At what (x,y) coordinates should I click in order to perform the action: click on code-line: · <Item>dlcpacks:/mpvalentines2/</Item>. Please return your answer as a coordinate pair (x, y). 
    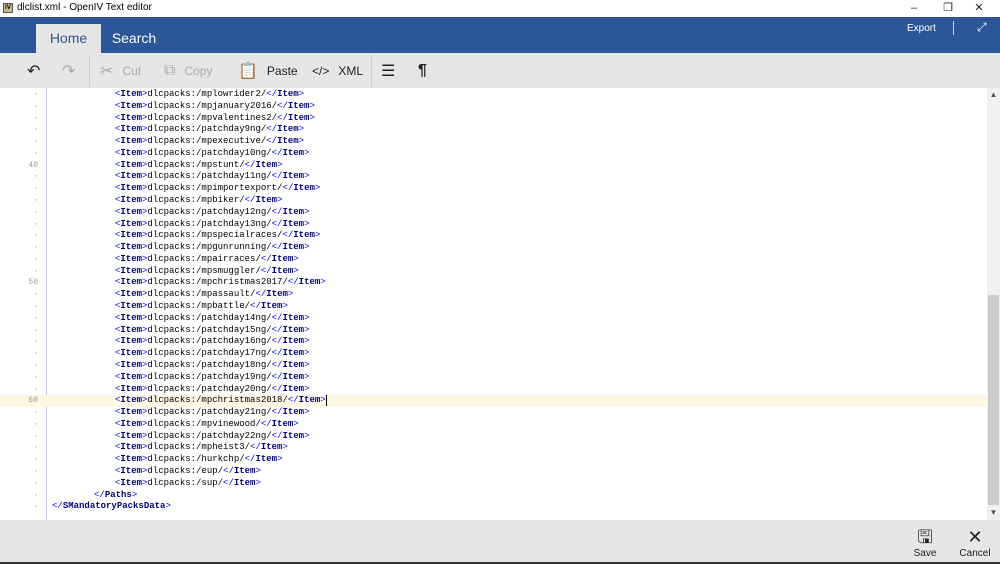
    Looking at the image, I should click on (493, 119).